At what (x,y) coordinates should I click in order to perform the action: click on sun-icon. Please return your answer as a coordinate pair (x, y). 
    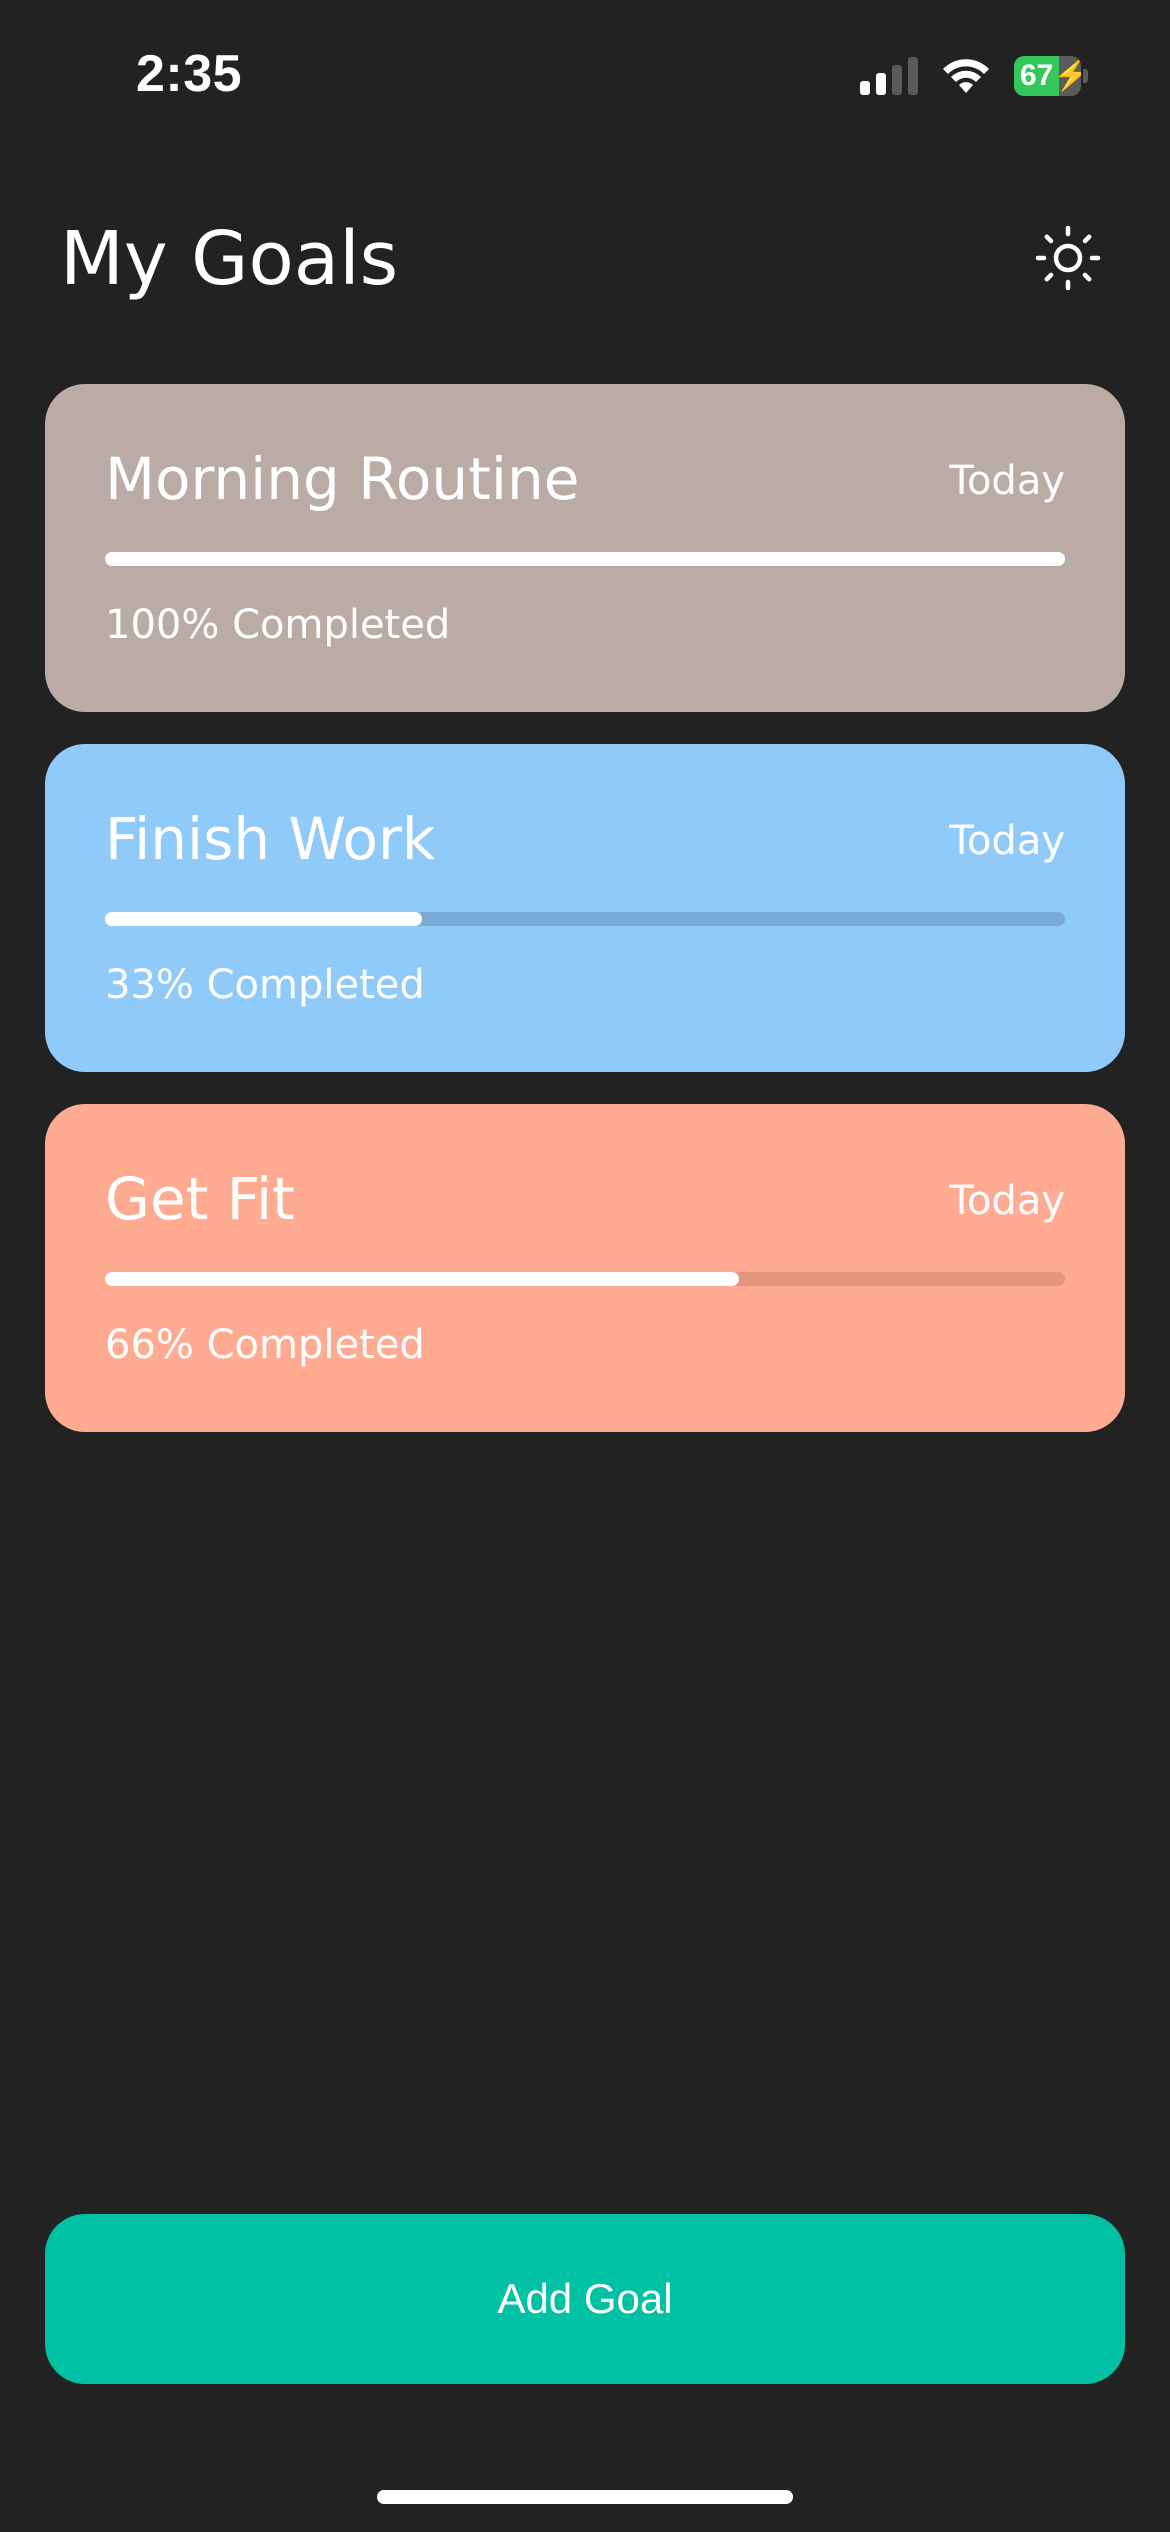
    Looking at the image, I should click on (1068, 258).